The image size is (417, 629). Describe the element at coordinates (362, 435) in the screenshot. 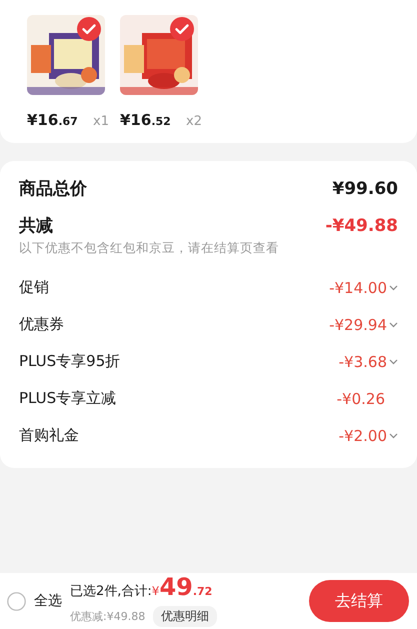

I see `discount-amount: -¥2.00` at that location.